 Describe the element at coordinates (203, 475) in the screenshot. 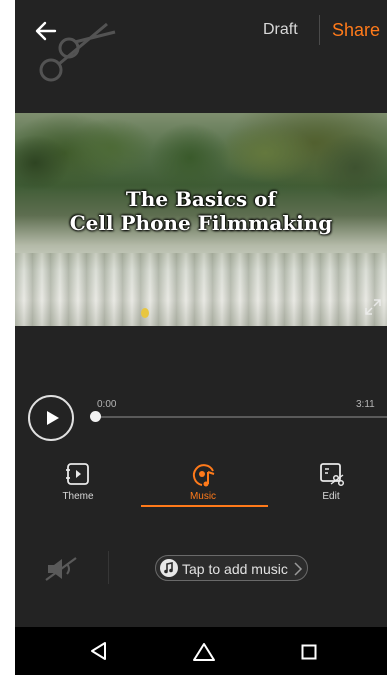

I see `music-icon` at that location.